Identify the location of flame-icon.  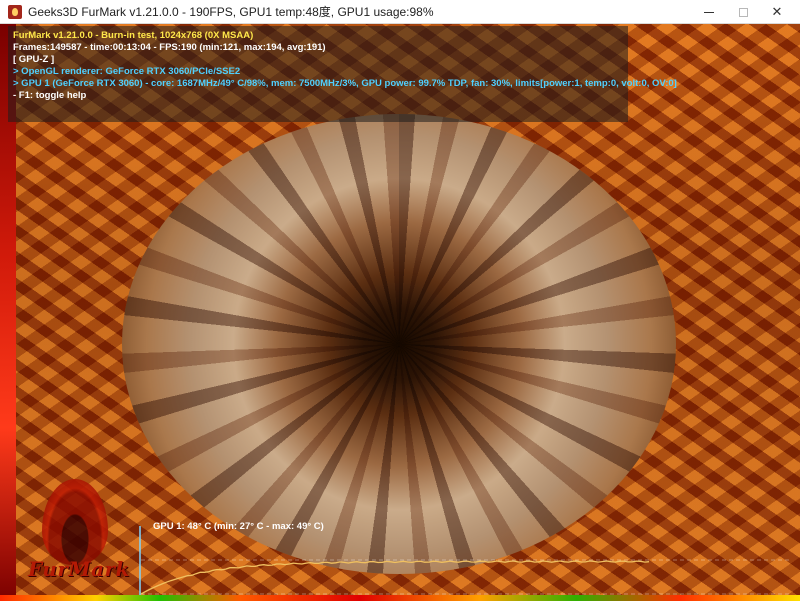
(75, 522).